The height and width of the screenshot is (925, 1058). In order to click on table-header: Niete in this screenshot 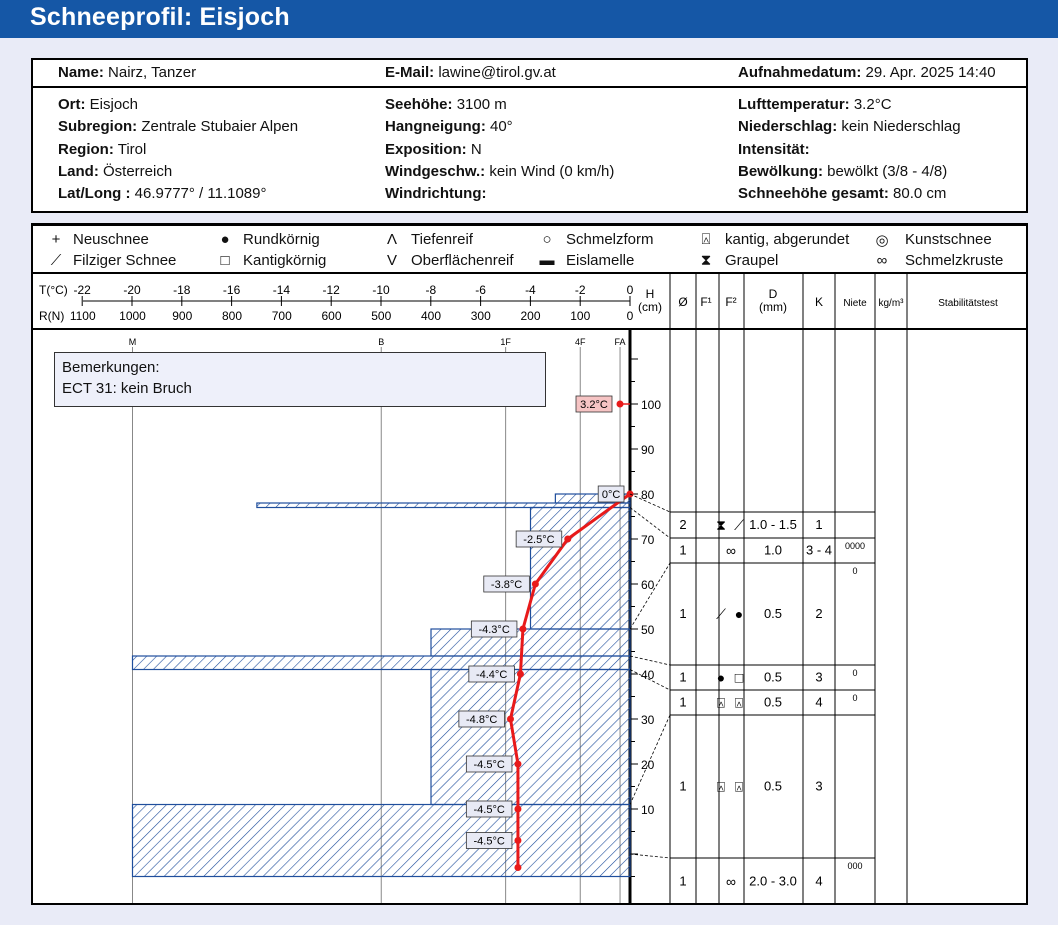, I will do `click(855, 303)`.